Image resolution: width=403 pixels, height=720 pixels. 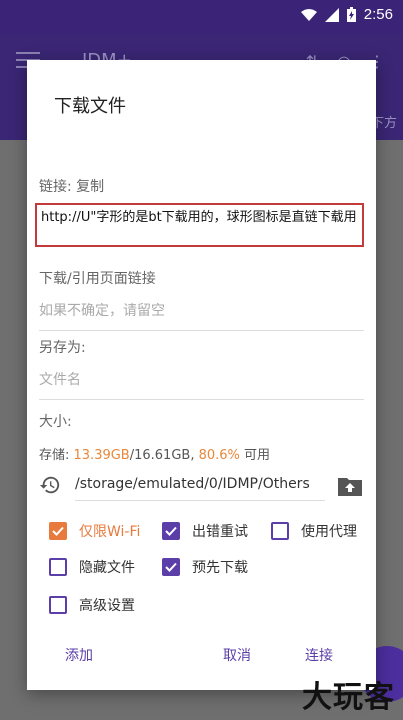 What do you see at coordinates (97, 279) in the screenshot?
I see `referer-label: 下载/引用页面链接` at bounding box center [97, 279].